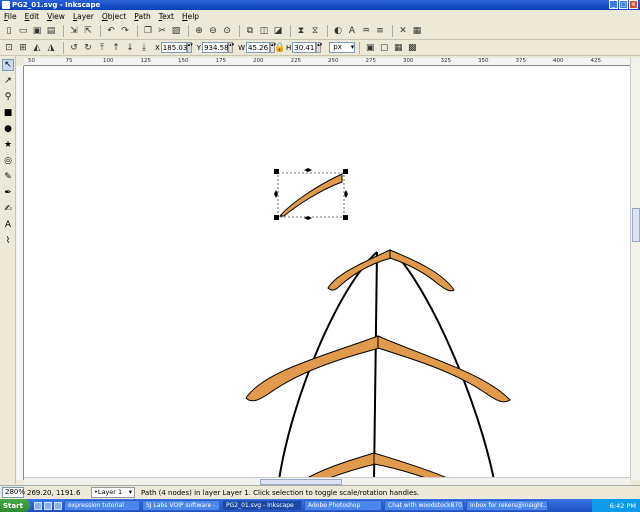 The image size is (640, 512). What do you see at coordinates (231, 47) in the screenshot?
I see `y-spinner: ▴▾` at bounding box center [231, 47].